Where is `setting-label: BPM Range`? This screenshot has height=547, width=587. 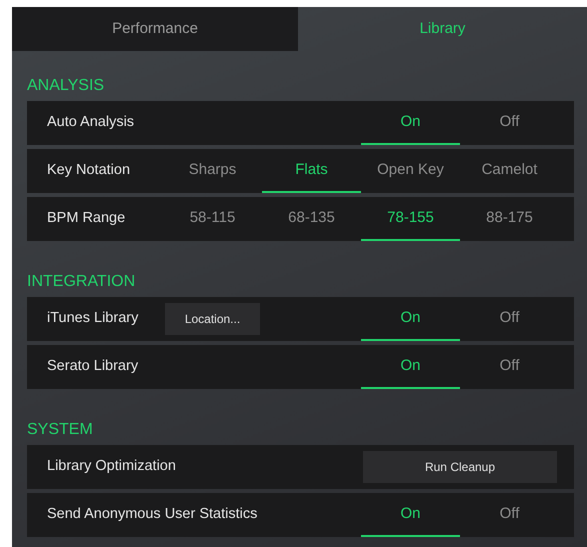
setting-label: BPM Range is located at coordinates (86, 218).